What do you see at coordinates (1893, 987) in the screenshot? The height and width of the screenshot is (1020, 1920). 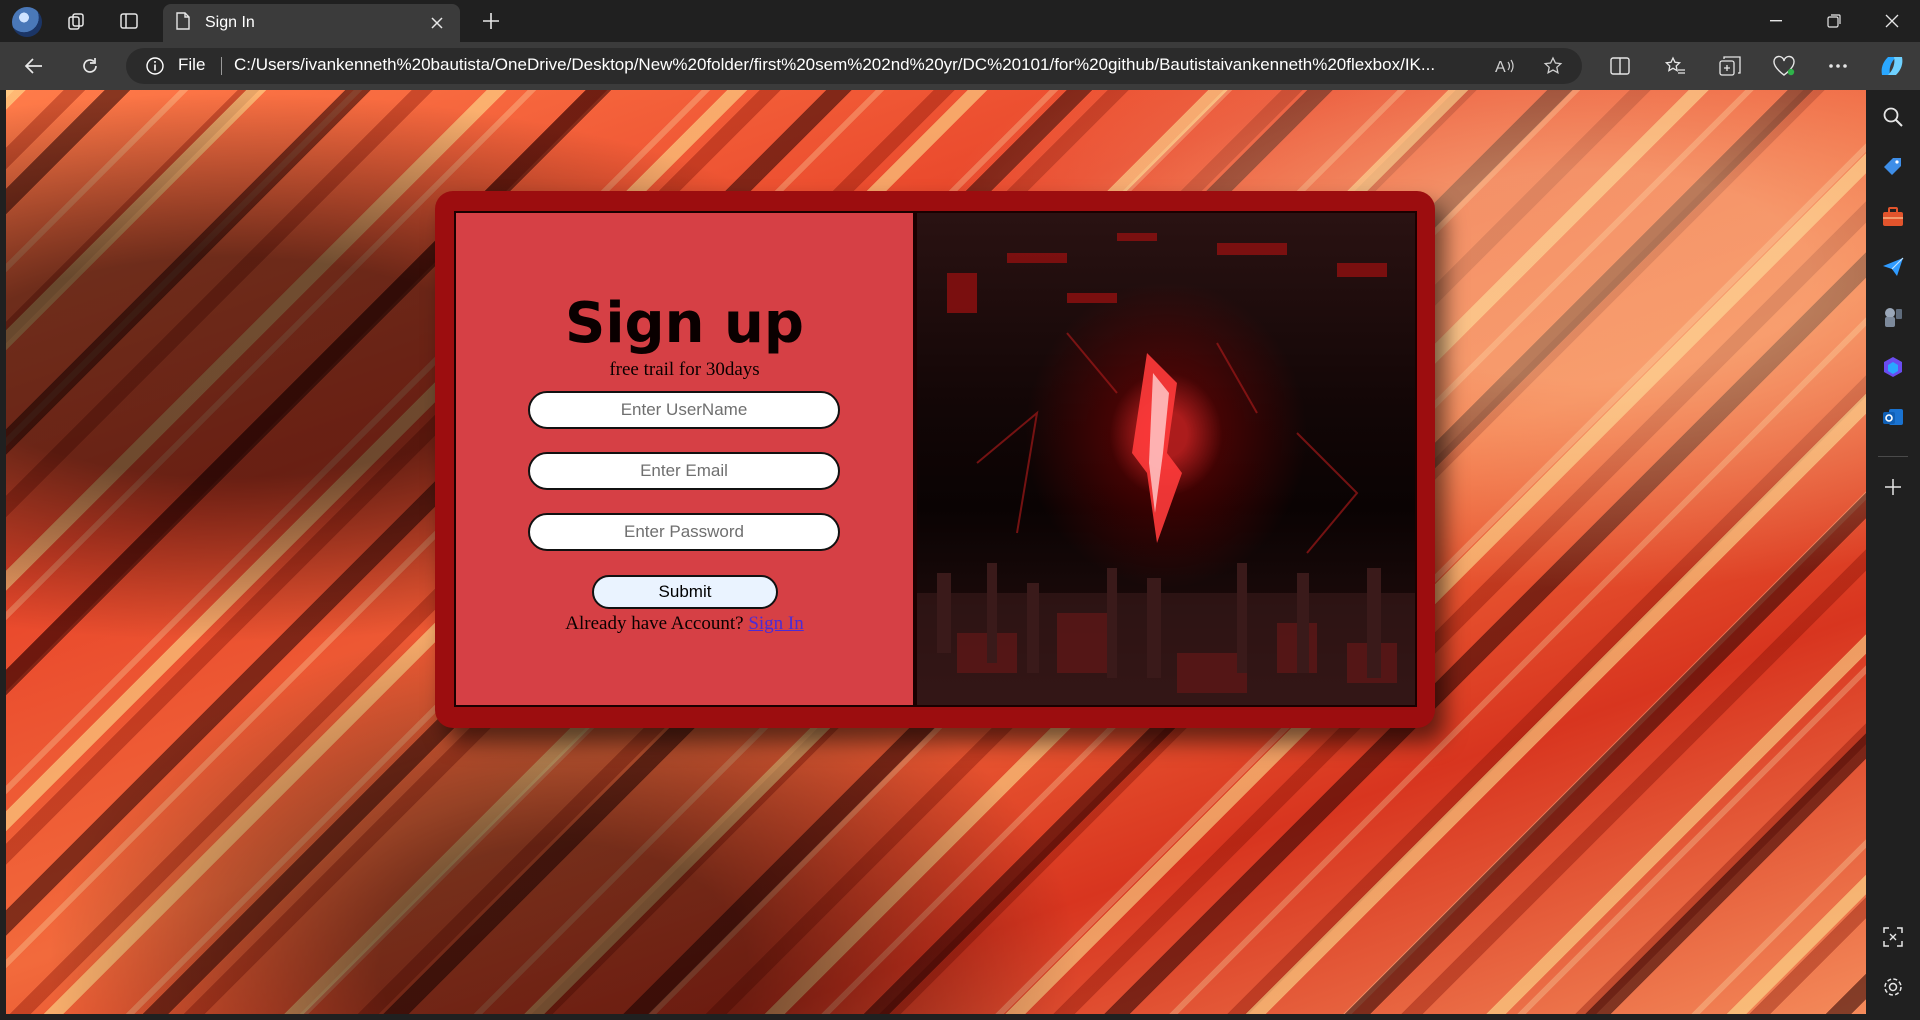 I see `settings-icon` at bounding box center [1893, 987].